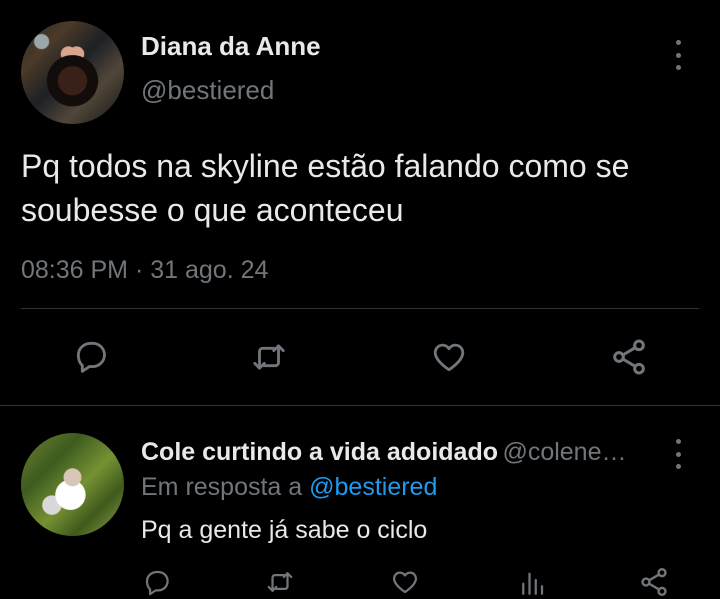 The image size is (720, 599). Describe the element at coordinates (449, 357) in the screenshot. I see `like-icon` at that location.